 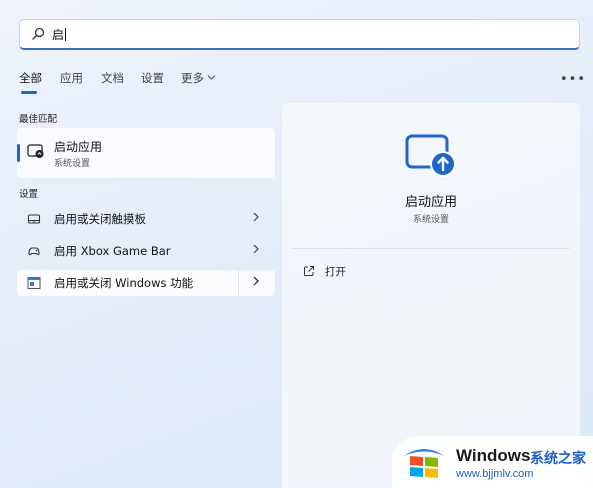 What do you see at coordinates (152, 78) in the screenshot?
I see `tab-settings: 设置` at bounding box center [152, 78].